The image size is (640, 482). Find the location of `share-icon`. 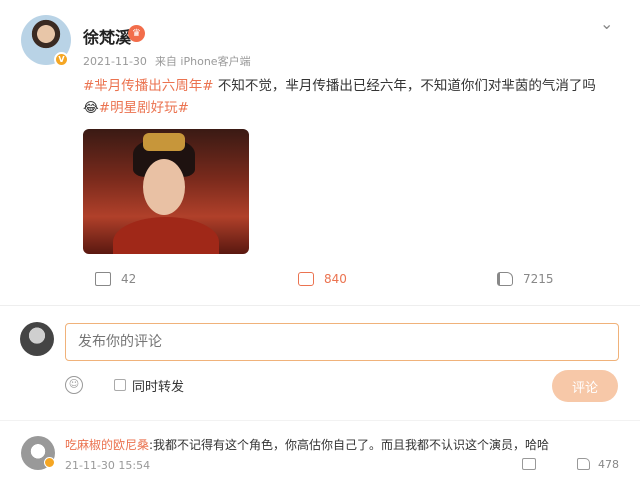

share-icon is located at coordinates (103, 279).